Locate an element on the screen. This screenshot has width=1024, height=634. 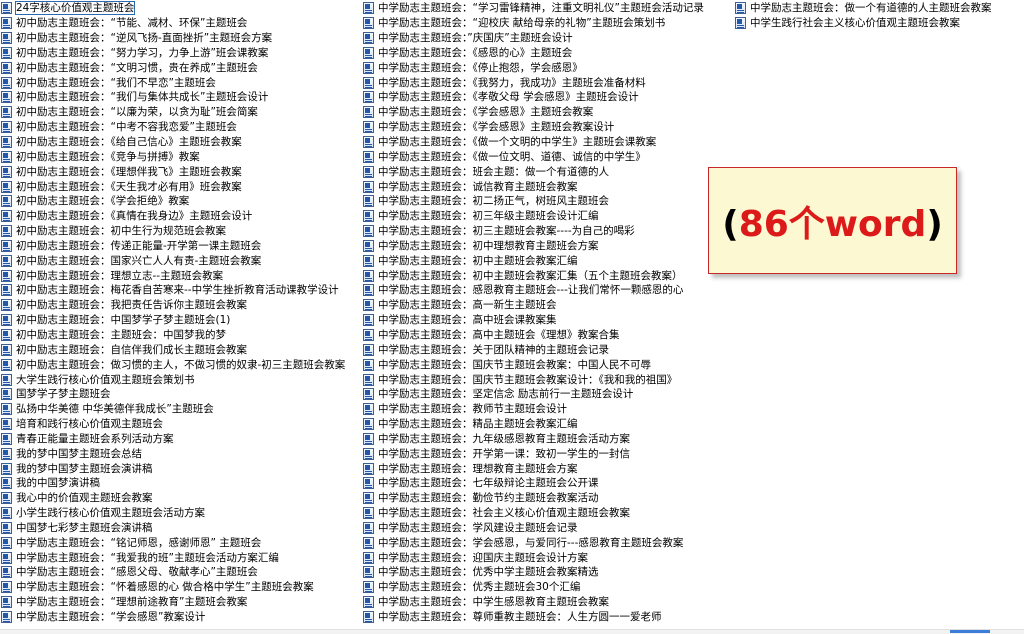
file-item: 中学励志主题班会：教师节主题班会设计 is located at coordinates (547, 409).